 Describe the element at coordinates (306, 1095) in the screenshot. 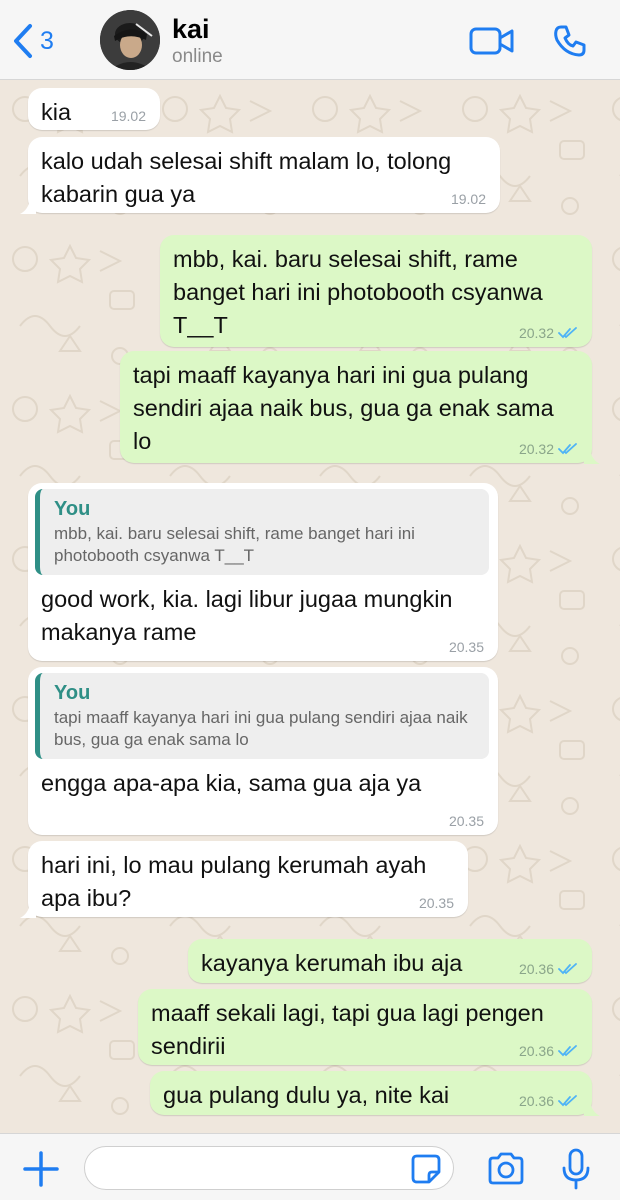

I see `message-text: gua pulang dulu ya, nite kai` at that location.